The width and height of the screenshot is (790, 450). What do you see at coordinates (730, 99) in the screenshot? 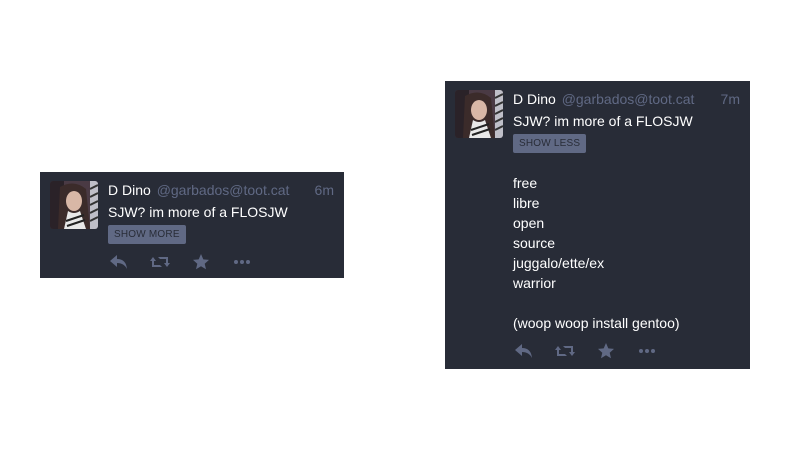
I see `relative-time: 7m` at bounding box center [730, 99].